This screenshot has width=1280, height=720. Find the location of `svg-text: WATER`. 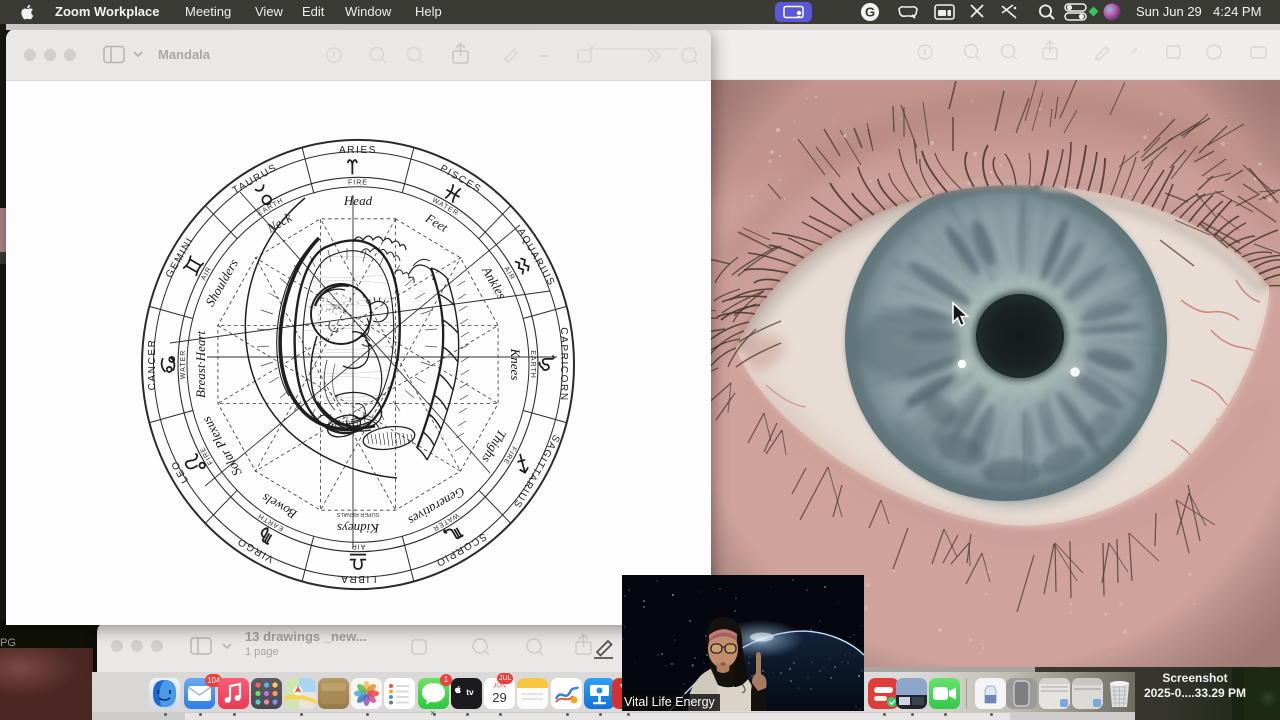

svg-text: WATER is located at coordinates (183, 365).